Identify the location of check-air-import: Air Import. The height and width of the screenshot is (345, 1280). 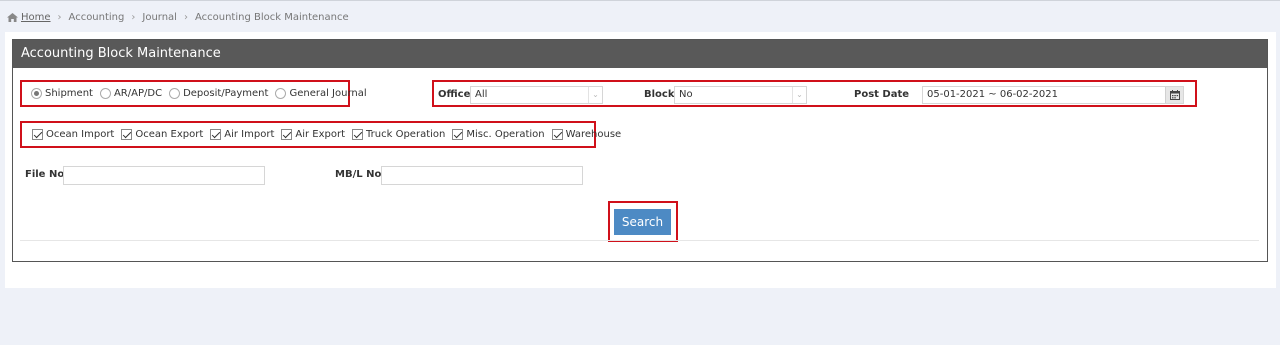
(242, 134).